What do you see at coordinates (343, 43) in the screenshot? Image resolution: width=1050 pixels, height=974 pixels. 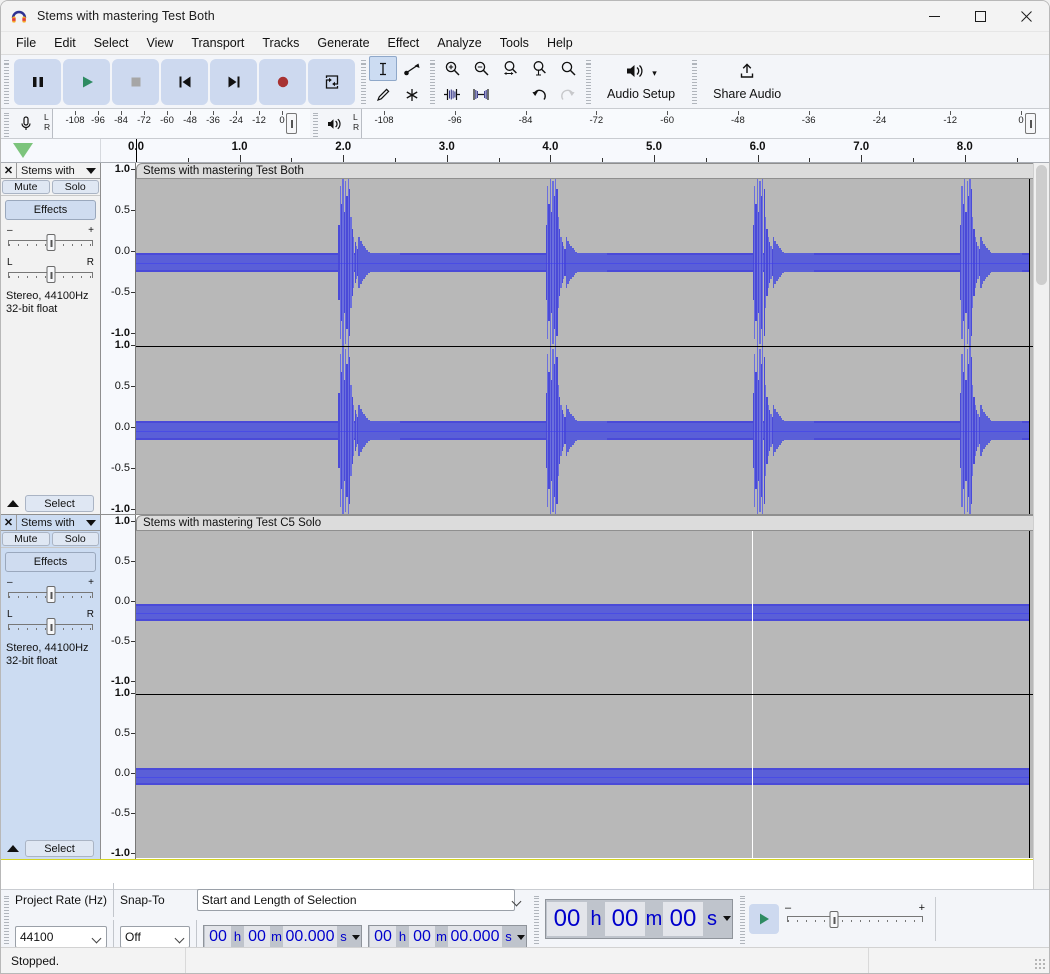 I see `menu-generate: Generate` at bounding box center [343, 43].